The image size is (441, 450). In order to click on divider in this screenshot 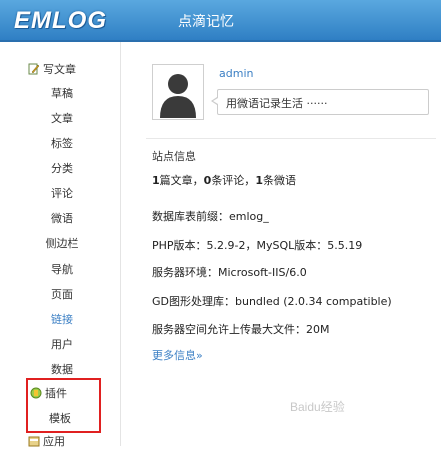, I will do `click(291, 138)`.